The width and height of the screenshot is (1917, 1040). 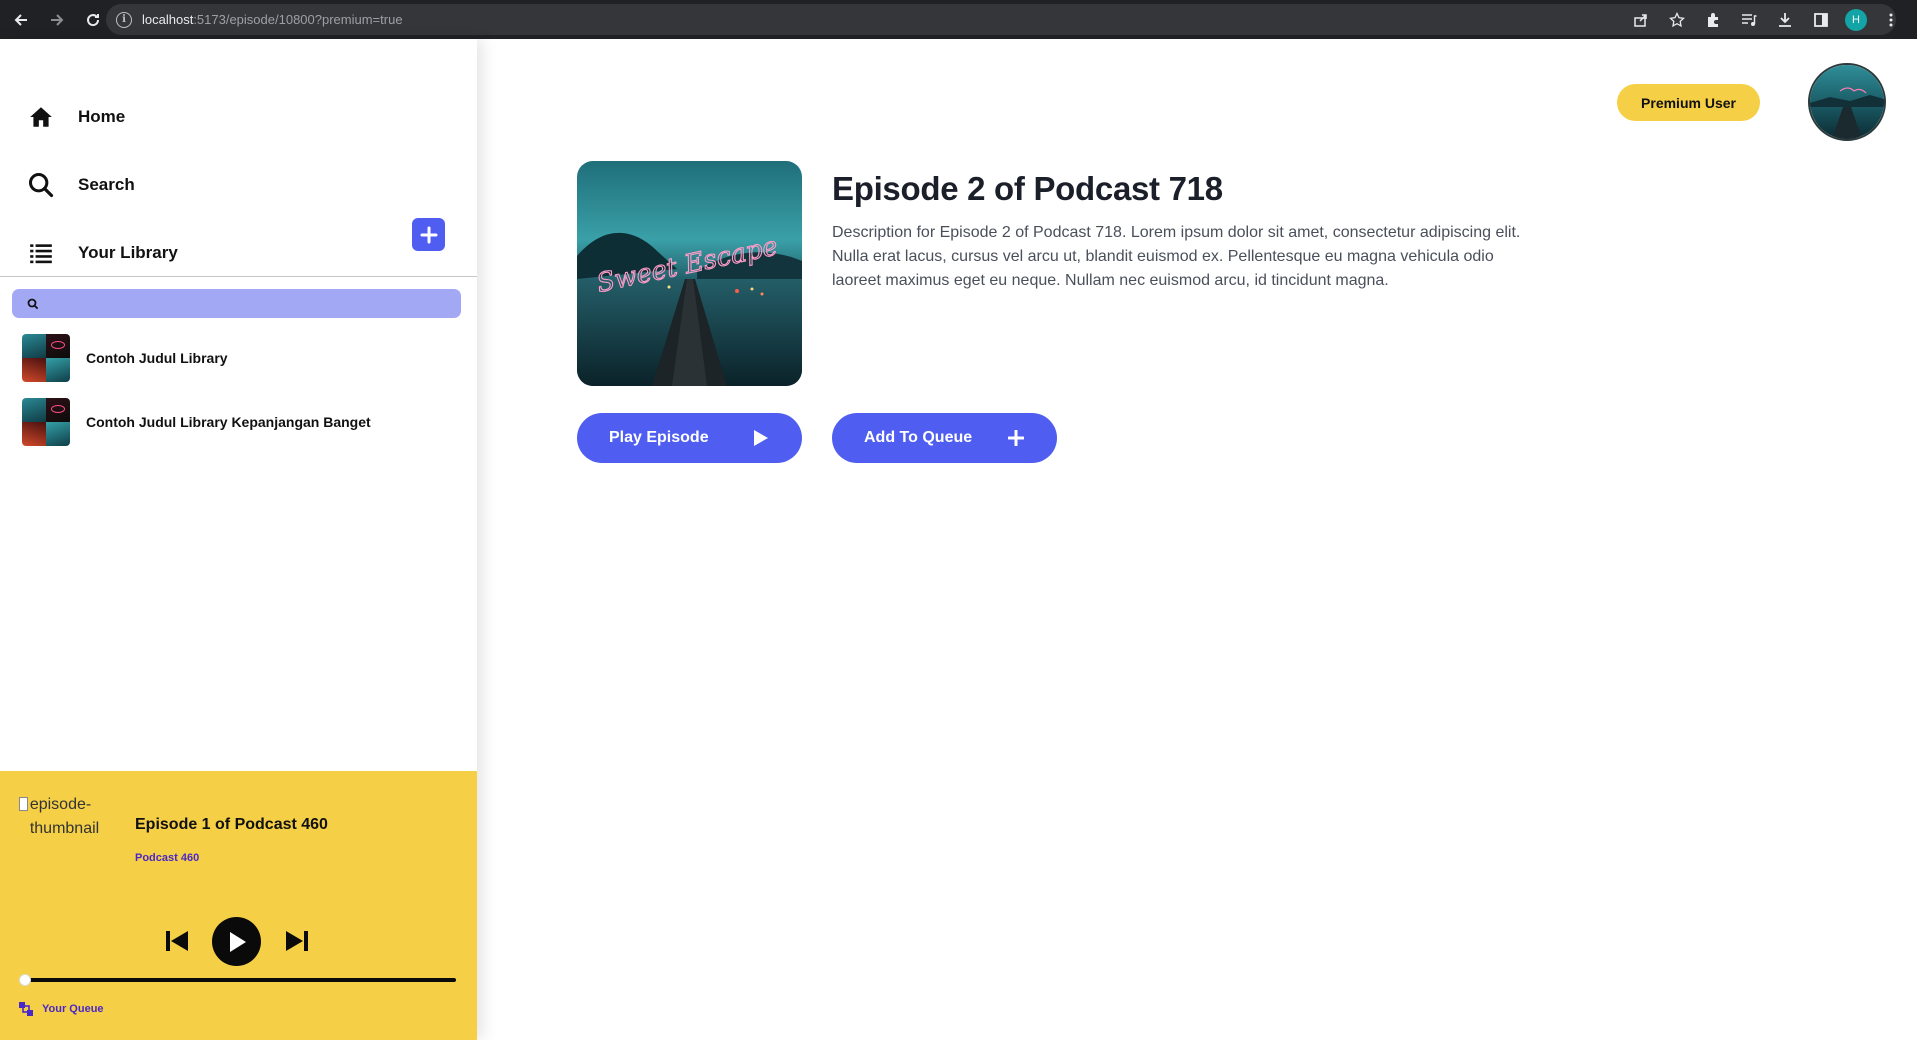 I want to click on menu-kebab-icon, so click(x=1891, y=20).